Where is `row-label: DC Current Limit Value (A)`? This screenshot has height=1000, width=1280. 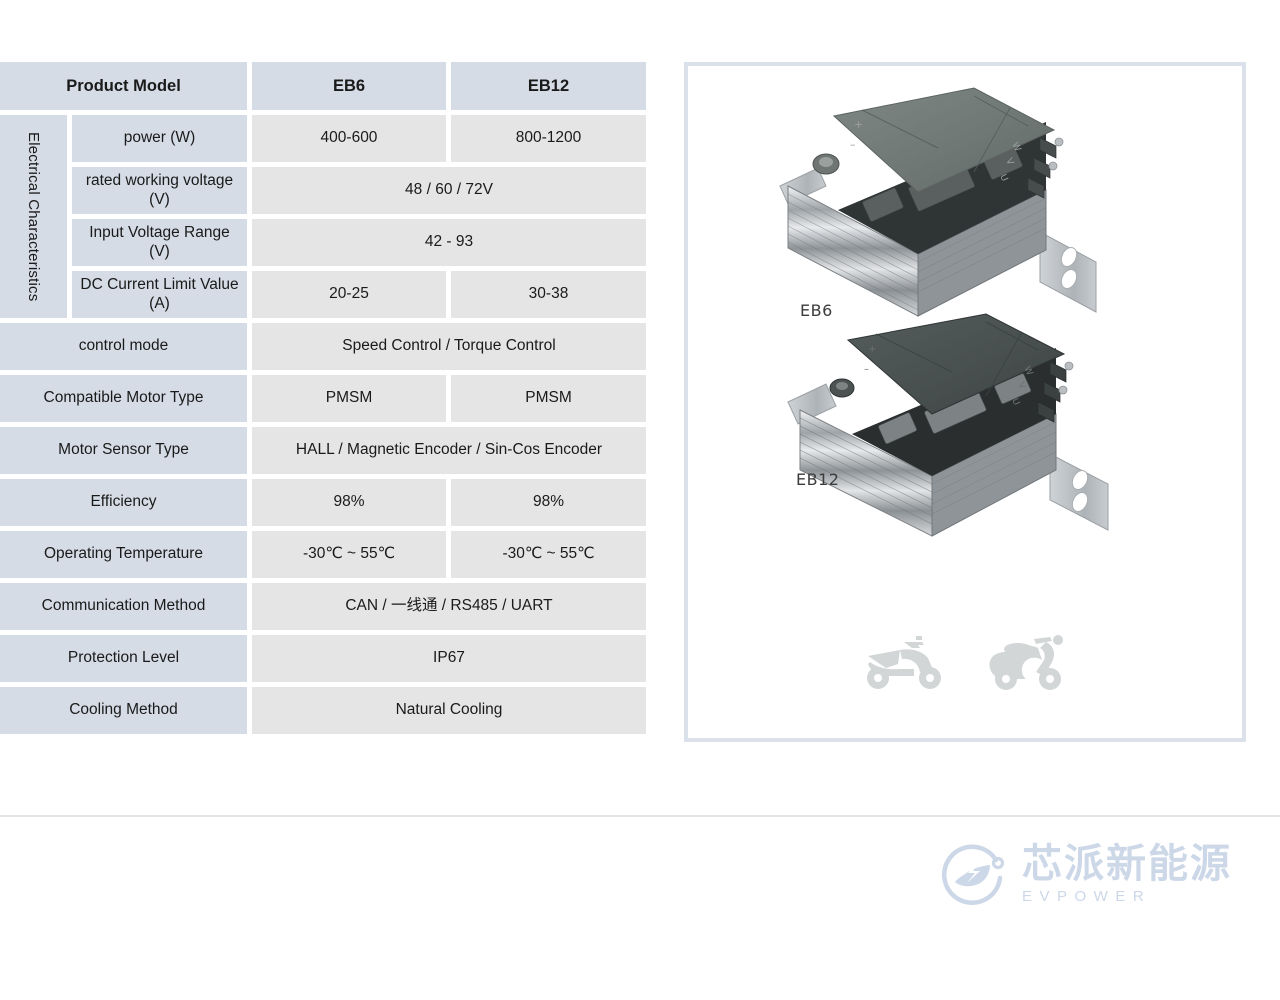 row-label: DC Current Limit Value (A) is located at coordinates (159, 294).